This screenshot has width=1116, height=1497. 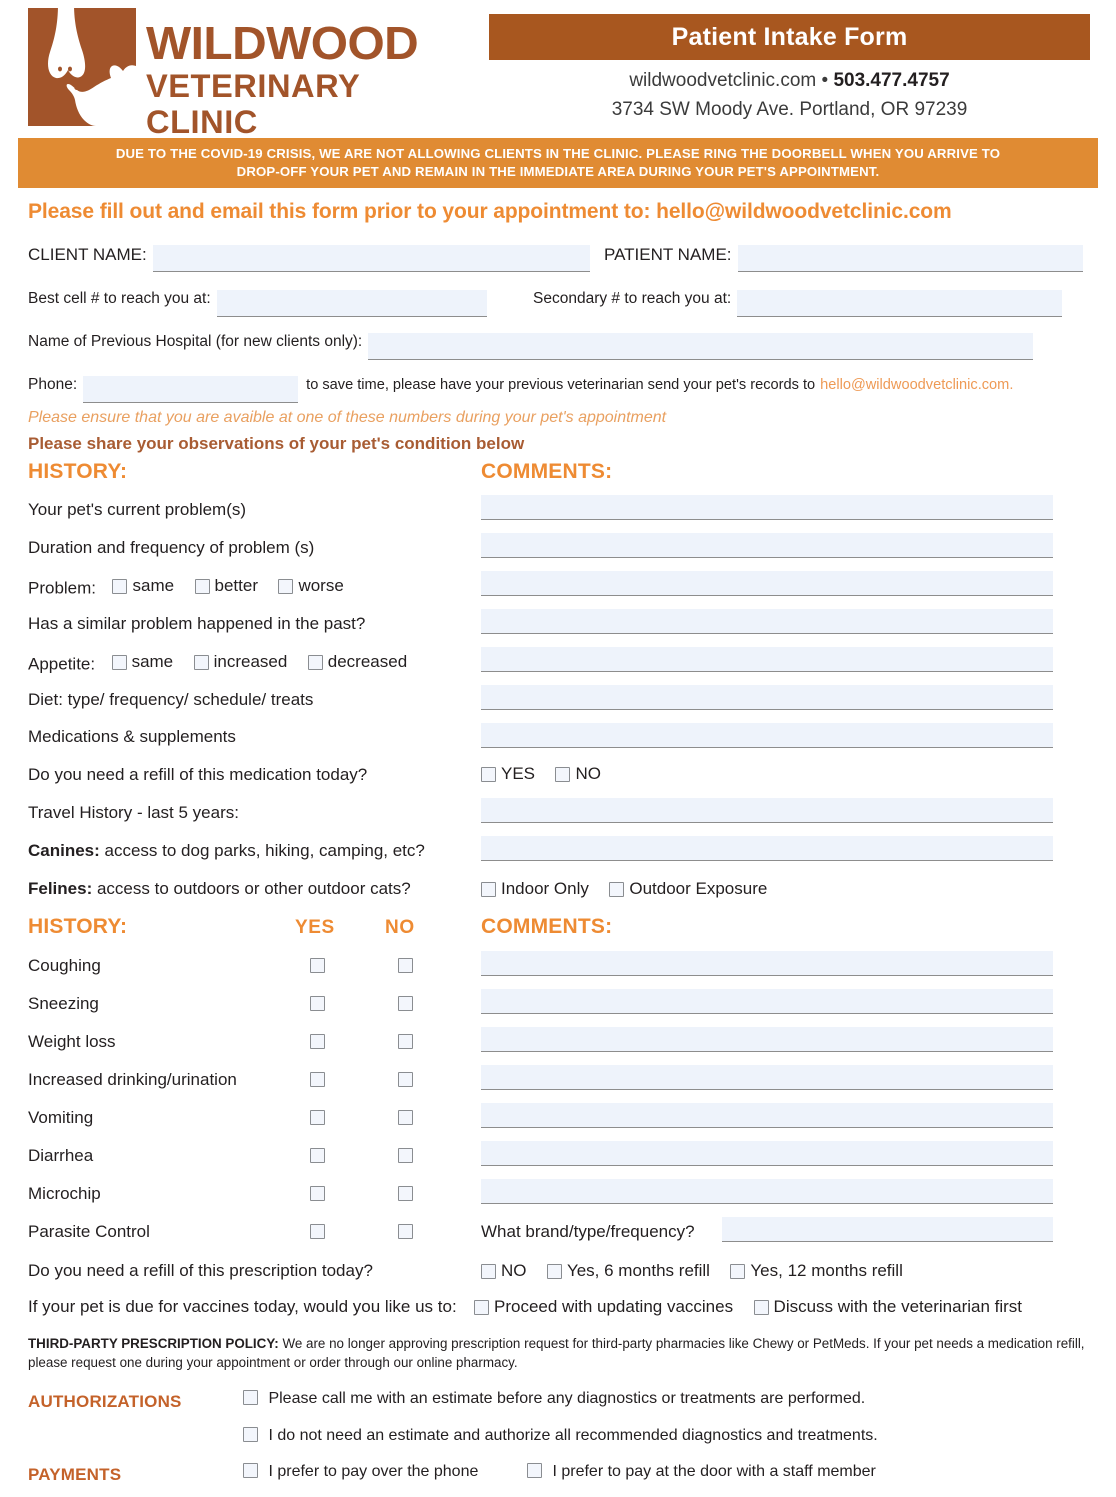 What do you see at coordinates (698, 888) in the screenshot?
I see `outdoor-exposure-label: Outdoor Exposure` at bounding box center [698, 888].